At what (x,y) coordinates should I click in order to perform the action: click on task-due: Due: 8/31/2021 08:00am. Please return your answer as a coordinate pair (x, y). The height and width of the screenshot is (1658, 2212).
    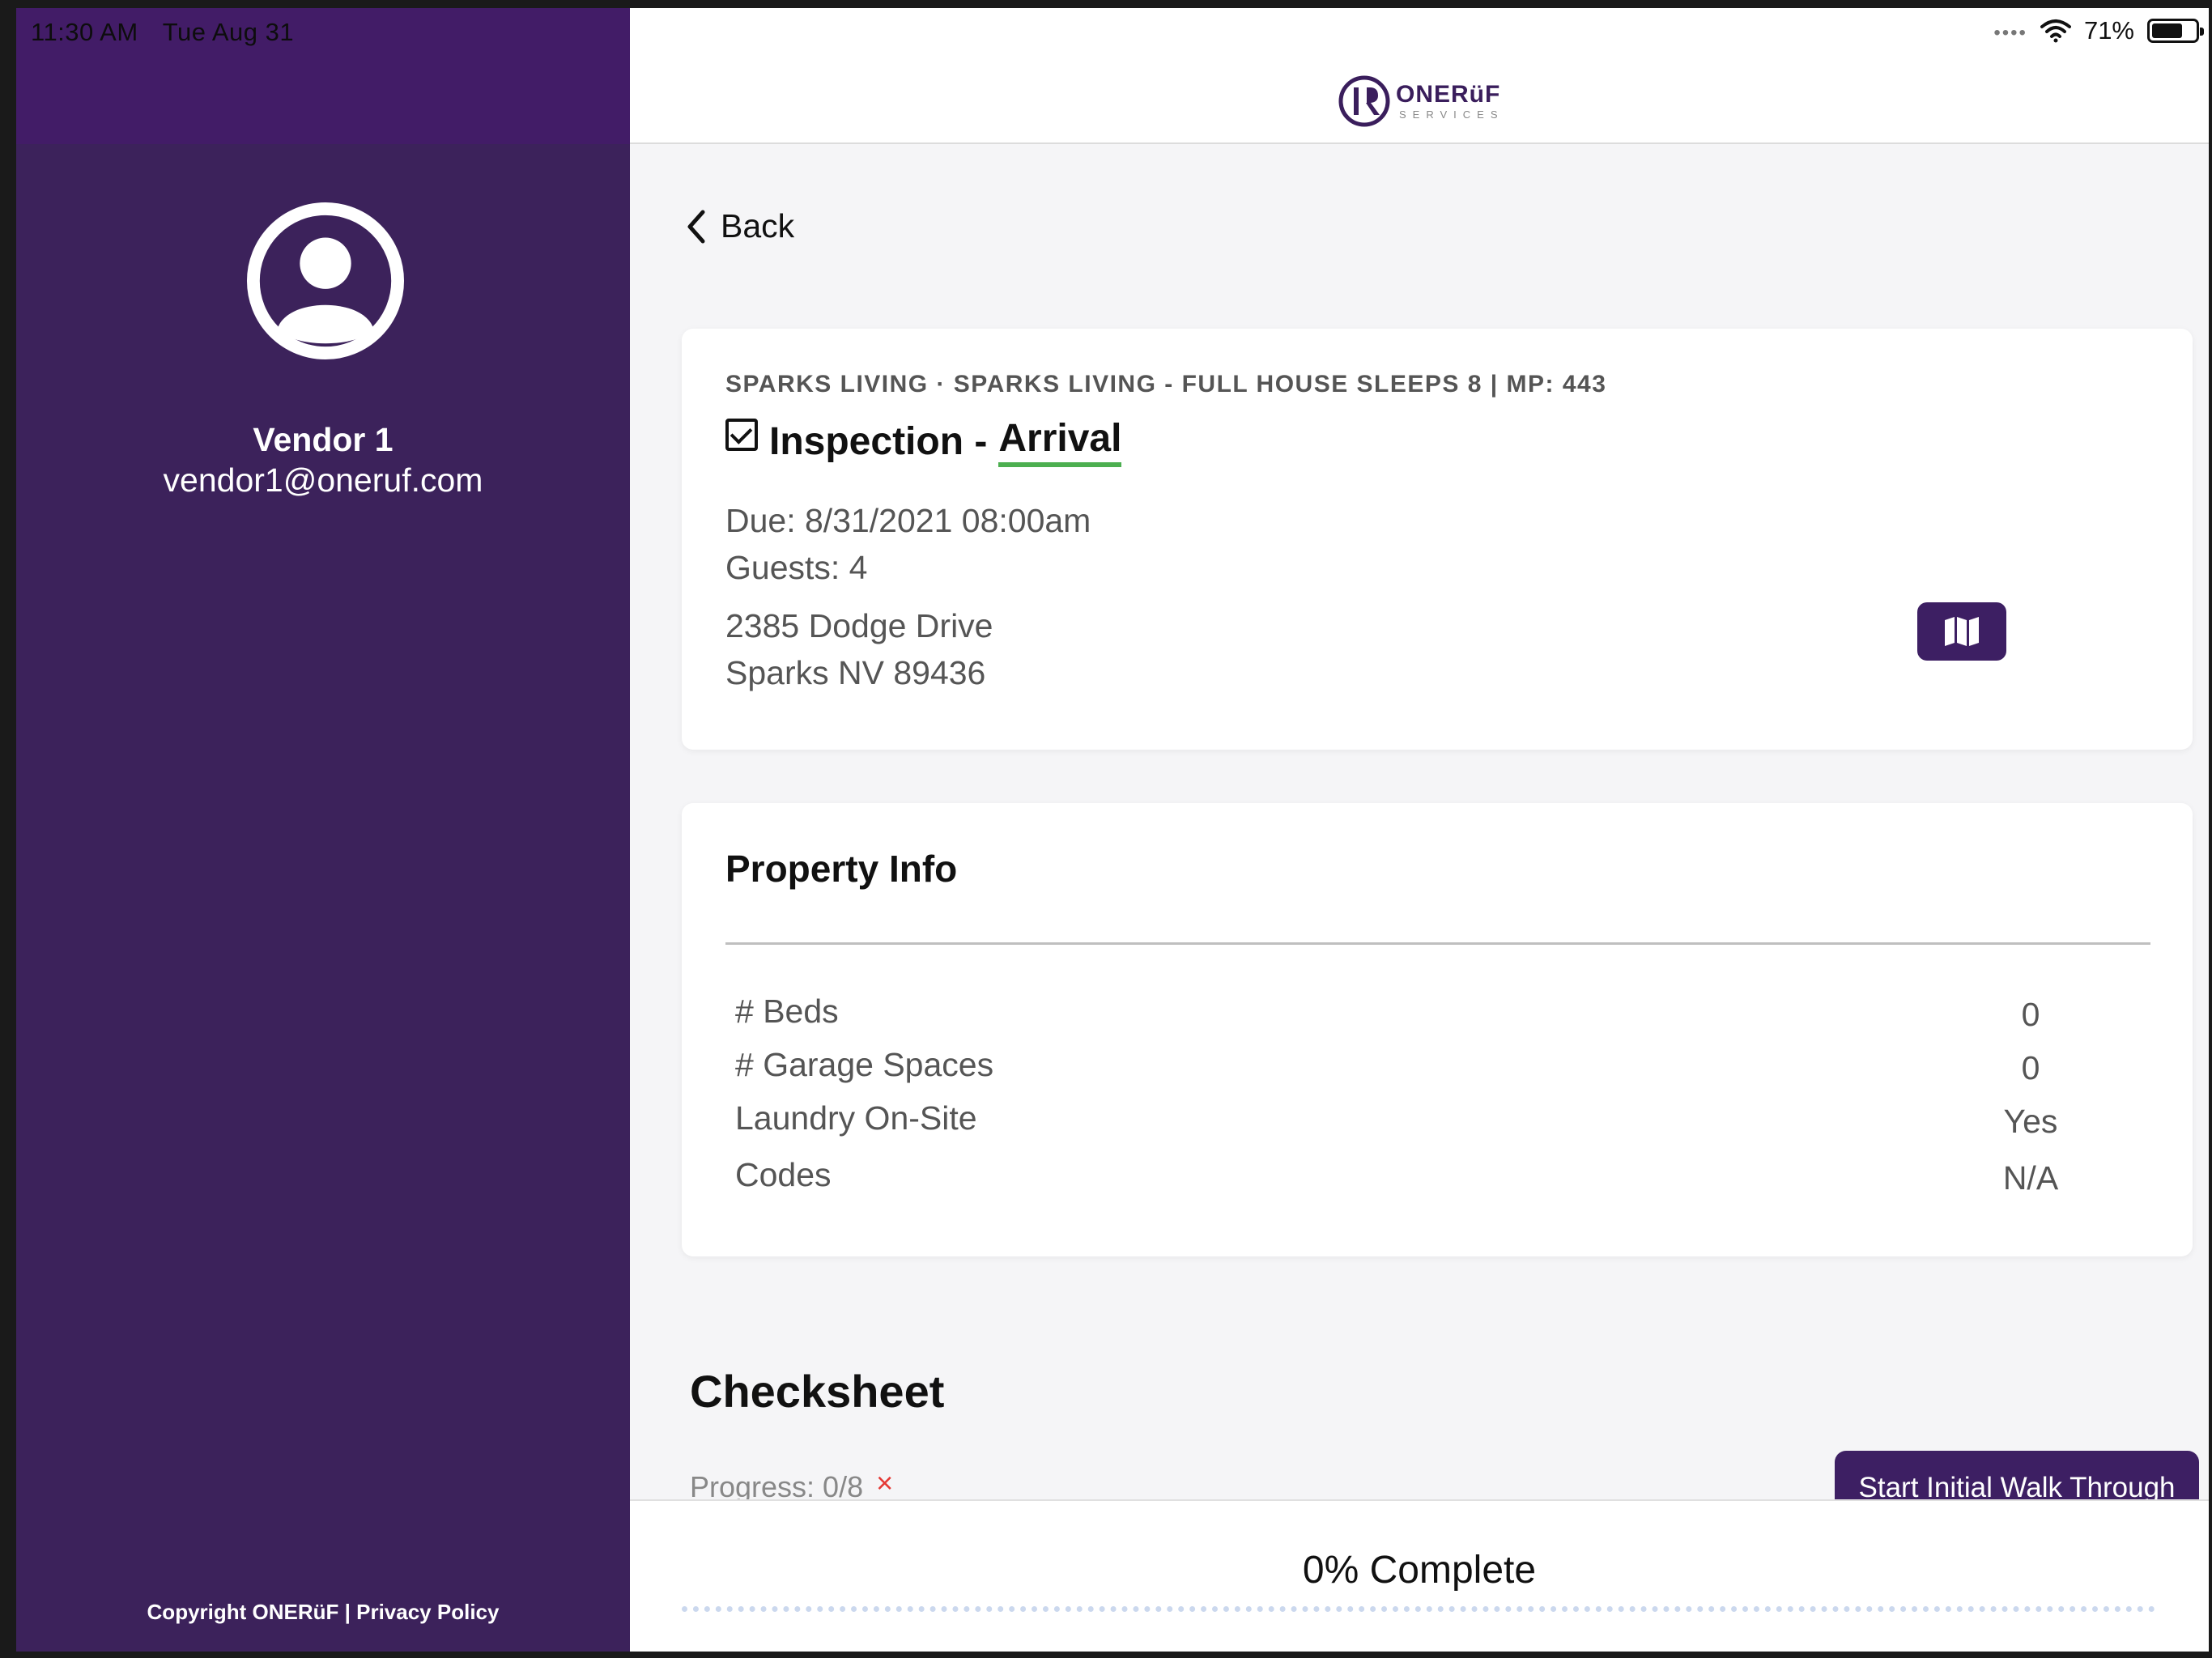
    Looking at the image, I should click on (908, 520).